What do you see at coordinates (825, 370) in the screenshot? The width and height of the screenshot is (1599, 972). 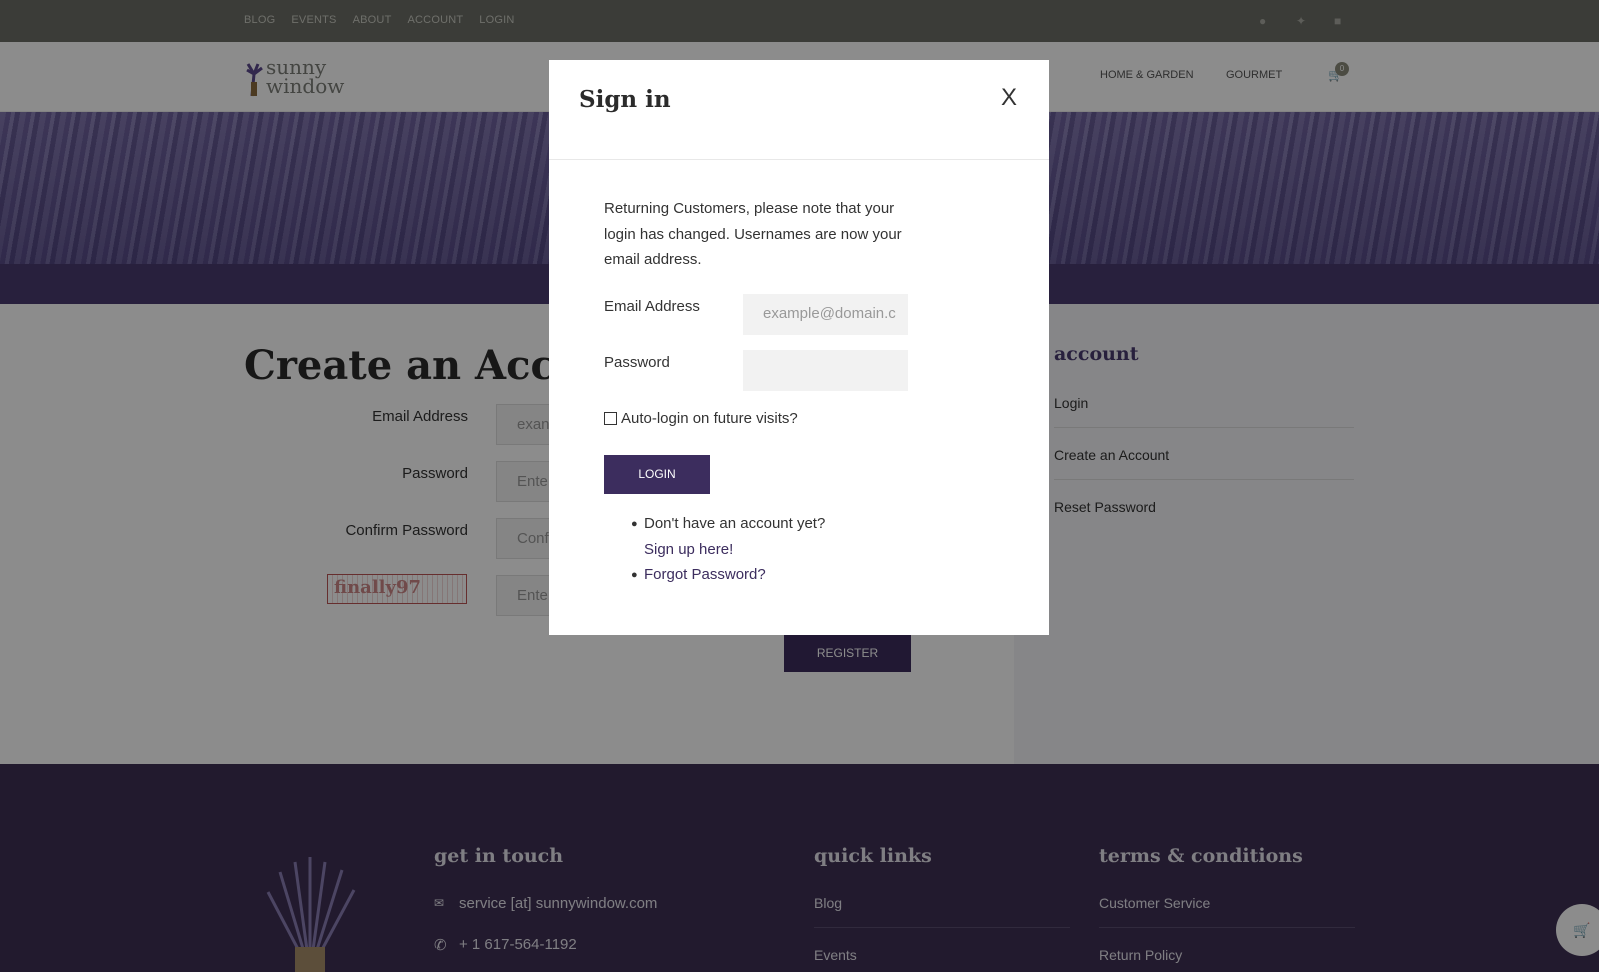 I see `modal-password-field` at bounding box center [825, 370].